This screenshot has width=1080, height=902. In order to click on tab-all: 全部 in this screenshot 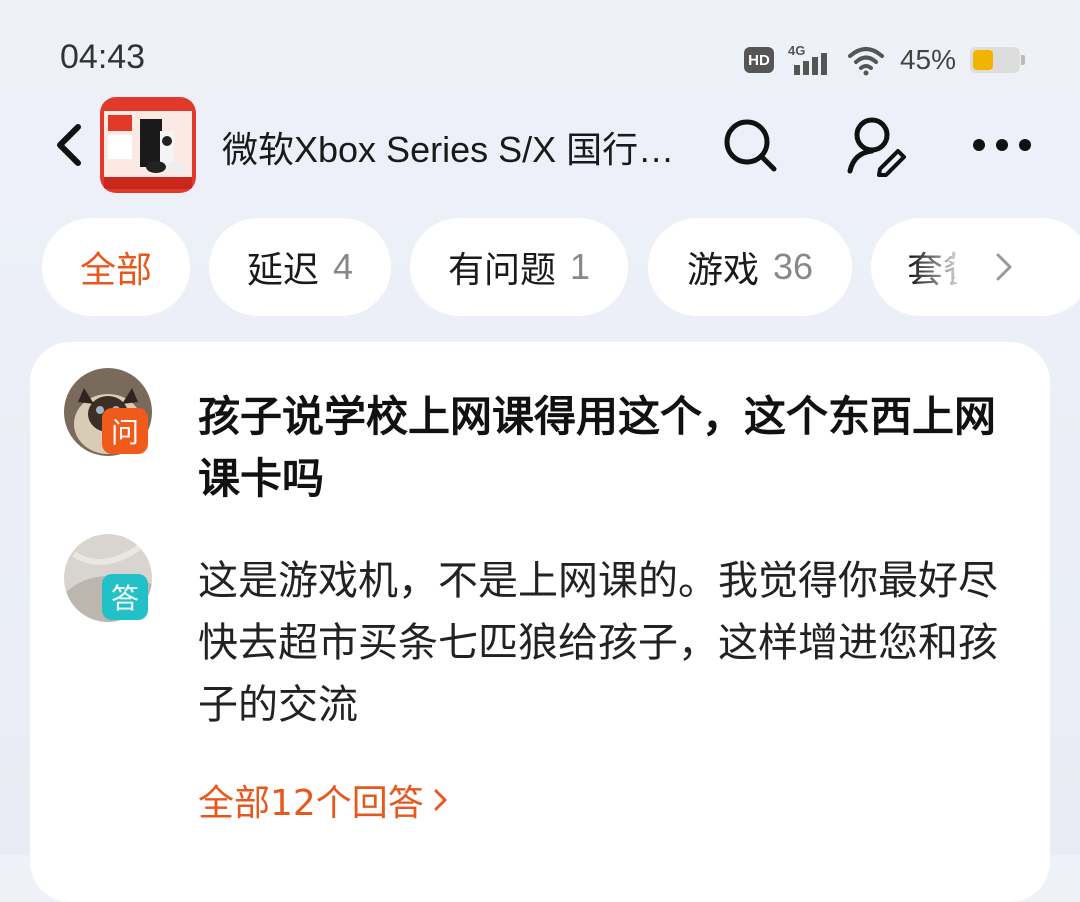, I will do `click(116, 267)`.